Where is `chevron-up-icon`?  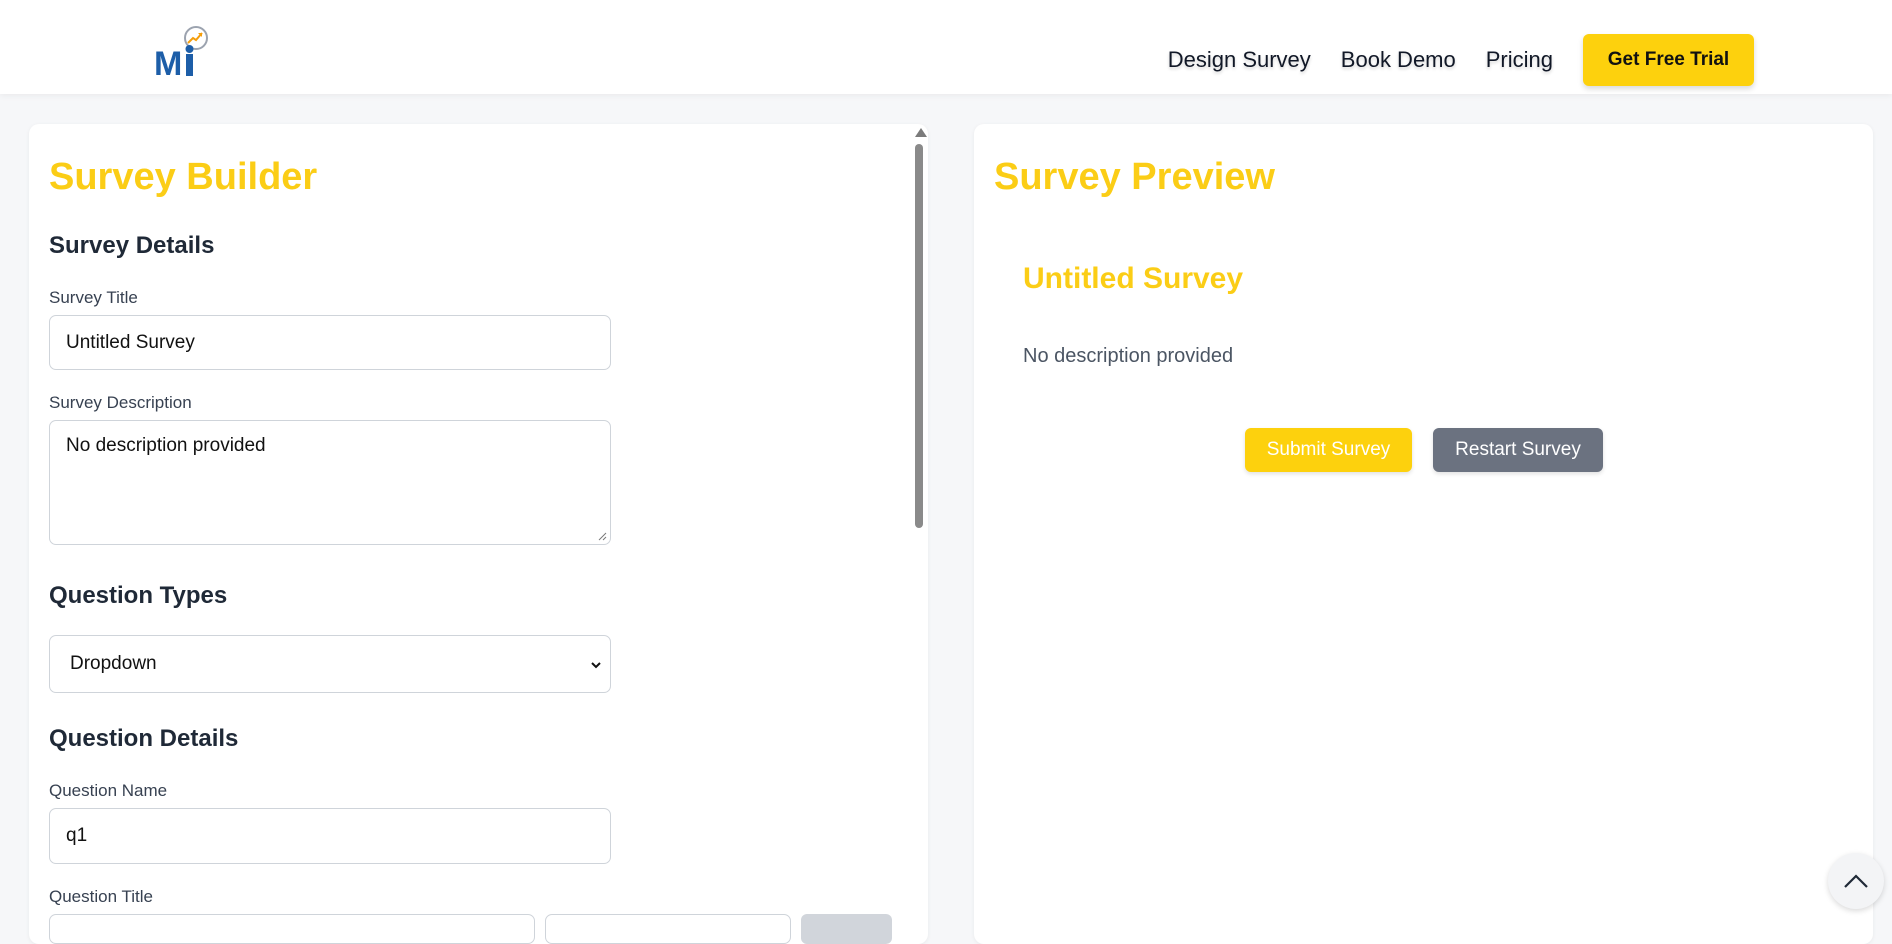
chevron-up-icon is located at coordinates (1856, 881).